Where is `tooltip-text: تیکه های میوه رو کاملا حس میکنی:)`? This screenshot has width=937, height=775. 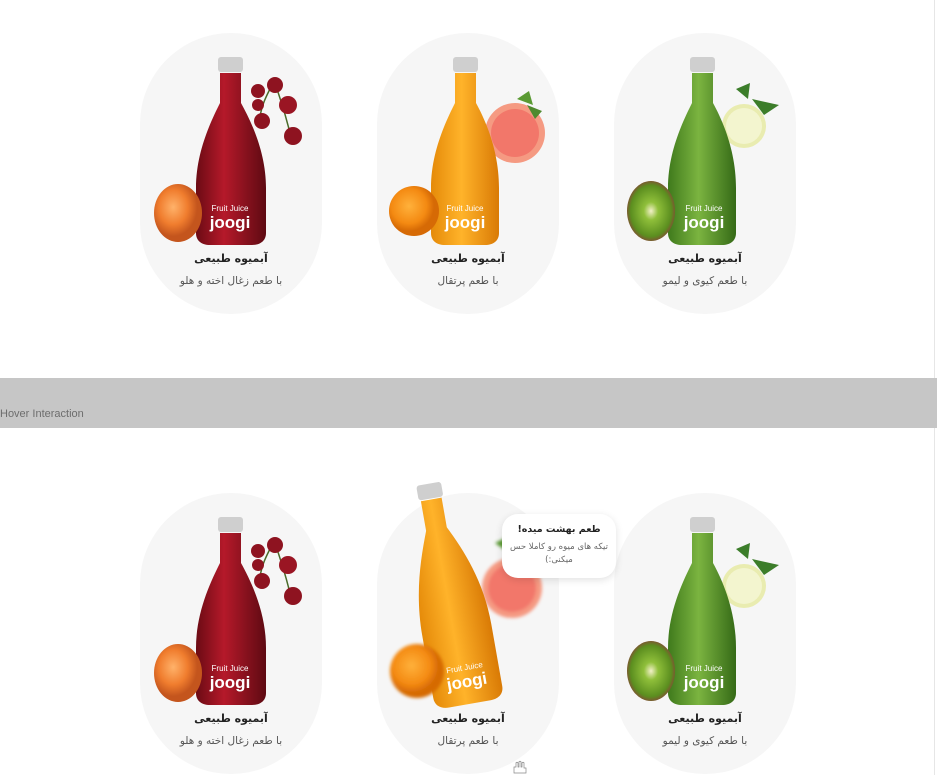 tooltip-text: تیکه های میوه رو کاملا حس میکنی:) is located at coordinates (559, 553).